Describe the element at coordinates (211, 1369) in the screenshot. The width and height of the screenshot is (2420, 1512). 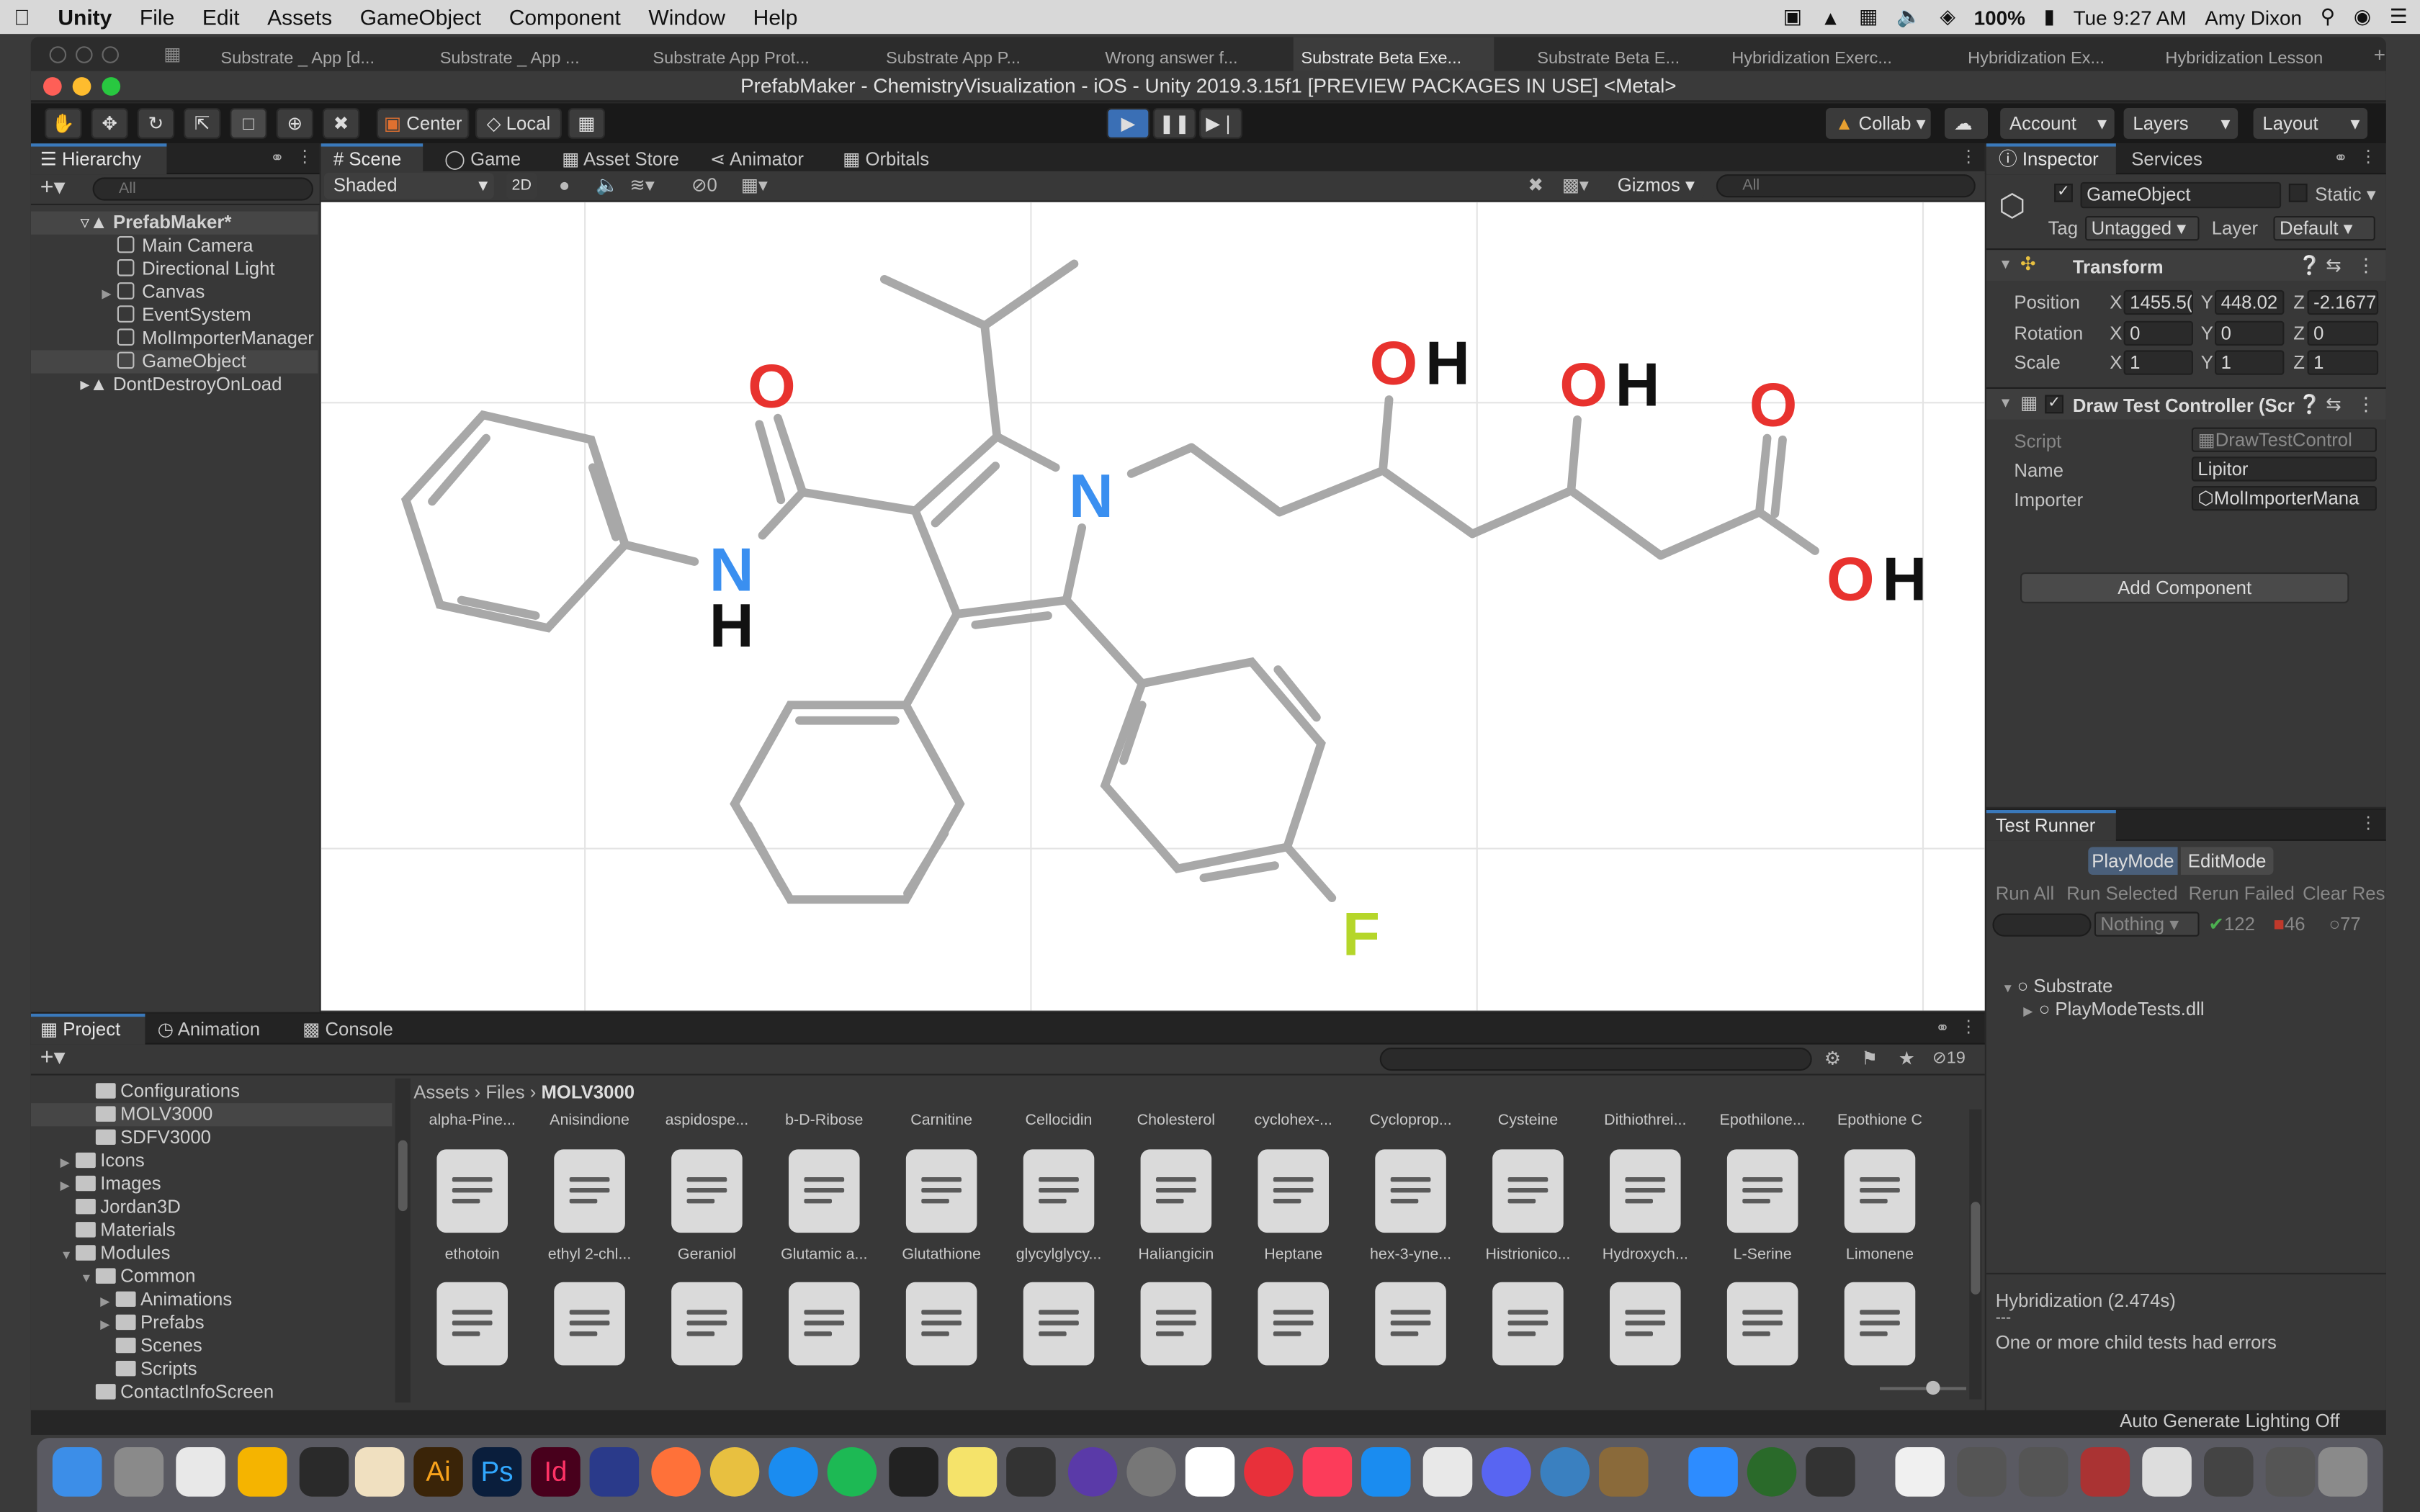
I see `folder-item: Scripts` at that location.